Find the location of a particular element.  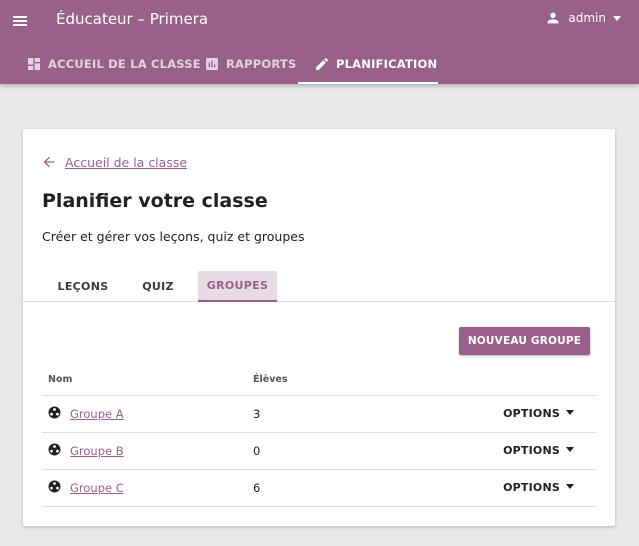

arrow-back-icon is located at coordinates (49, 162).